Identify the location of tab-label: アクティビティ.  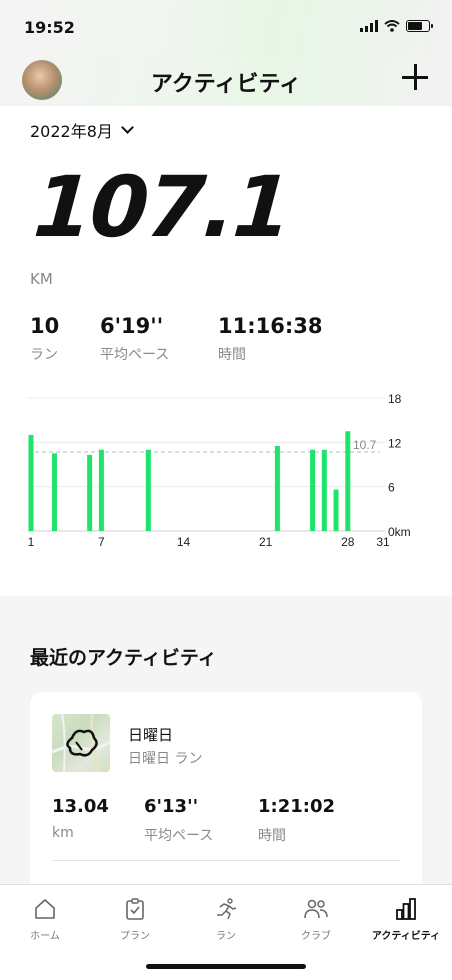
(406, 936).